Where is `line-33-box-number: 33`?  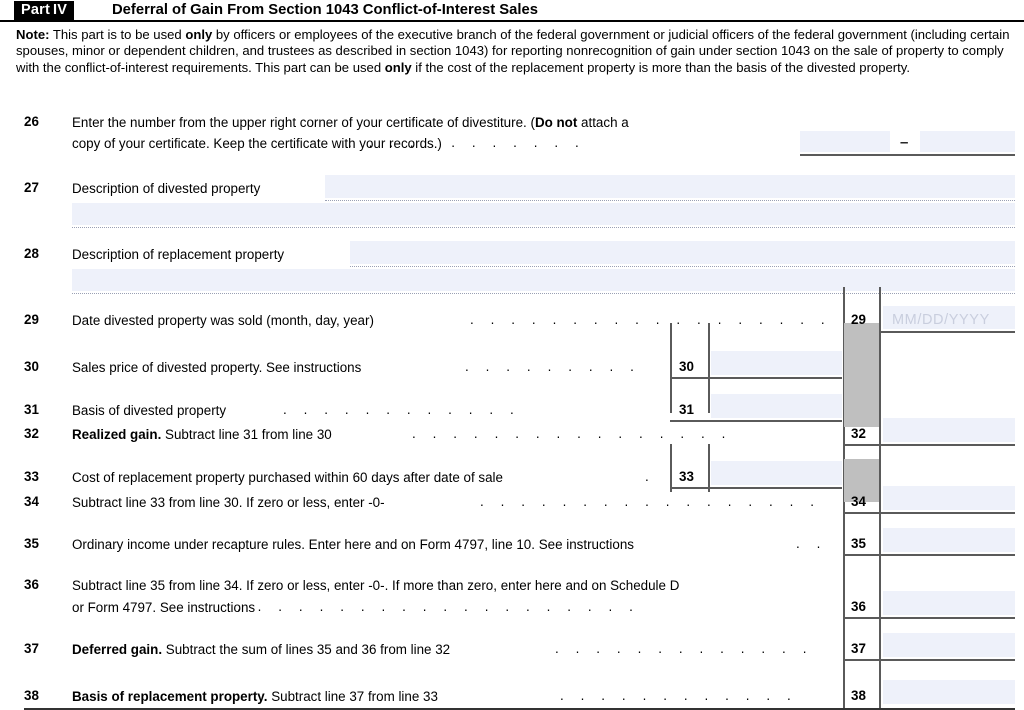 line-33-box-number: 33 is located at coordinates (686, 476).